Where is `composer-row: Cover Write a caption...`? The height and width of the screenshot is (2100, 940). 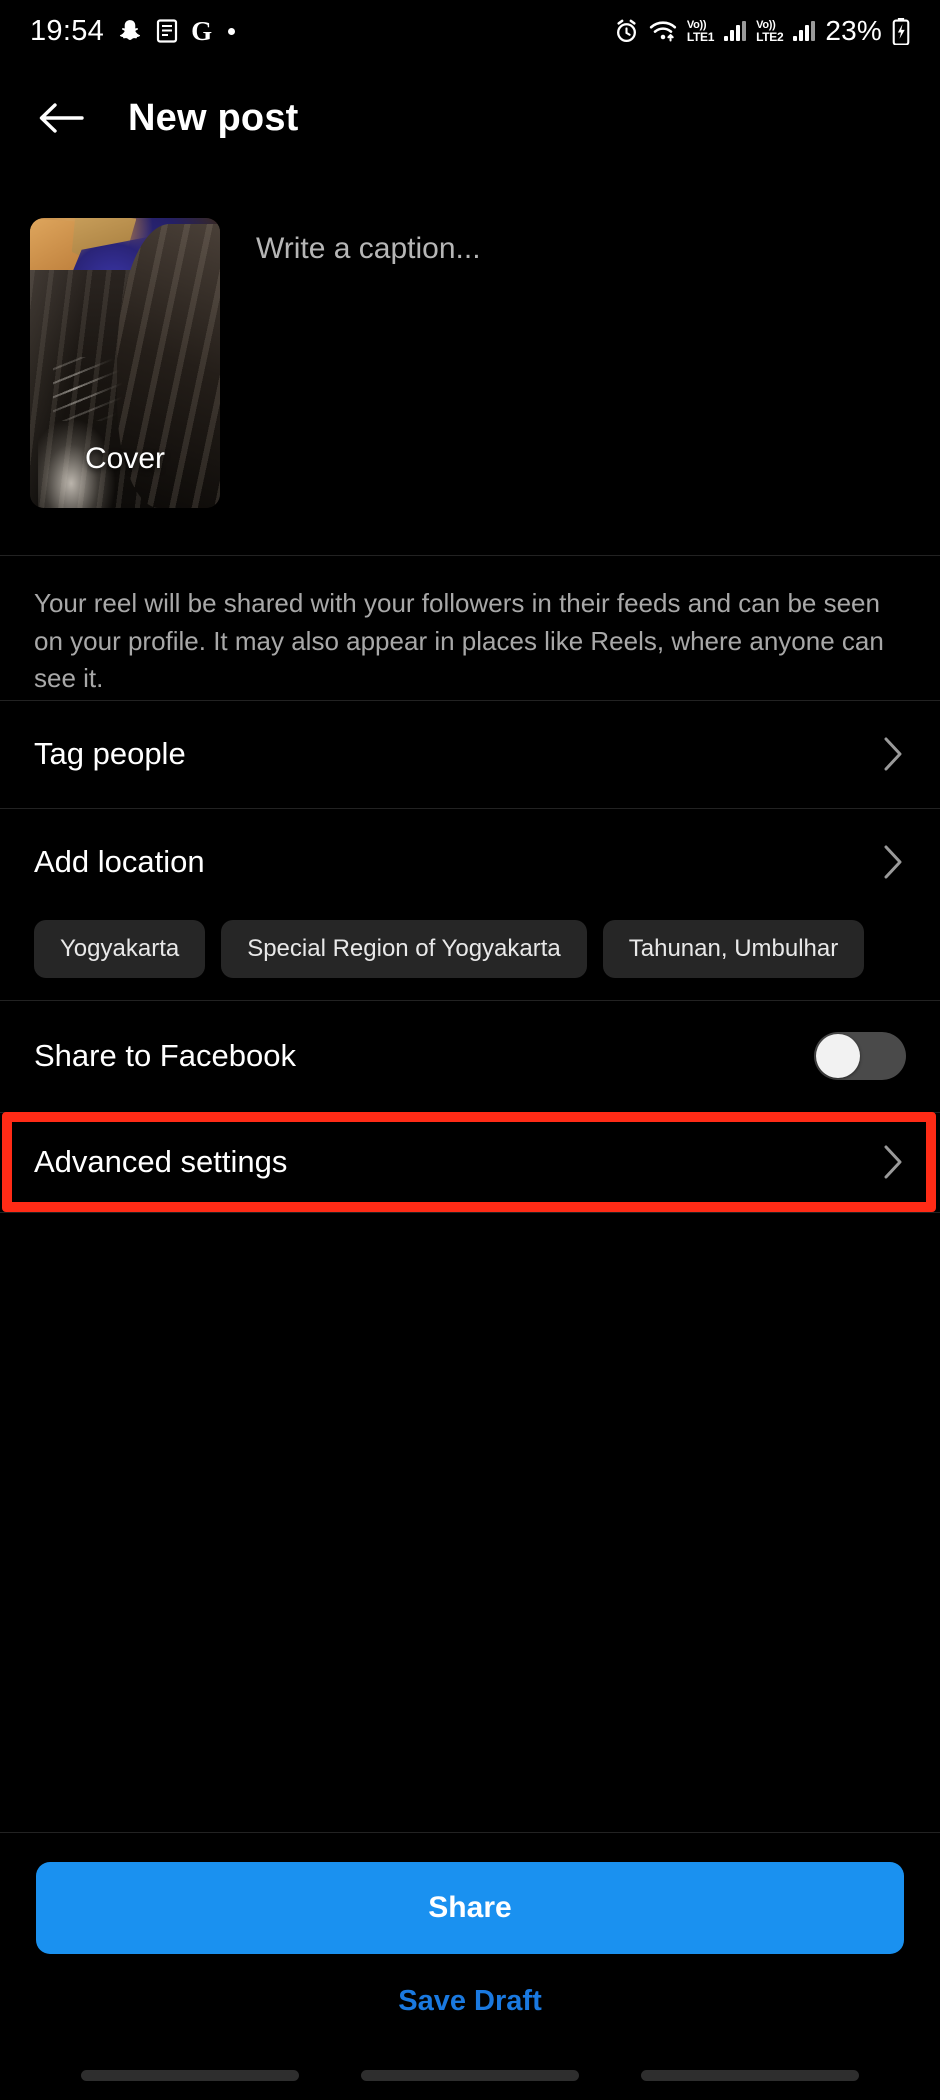
composer-row: Cover Write a caption... is located at coordinates (470, 368).